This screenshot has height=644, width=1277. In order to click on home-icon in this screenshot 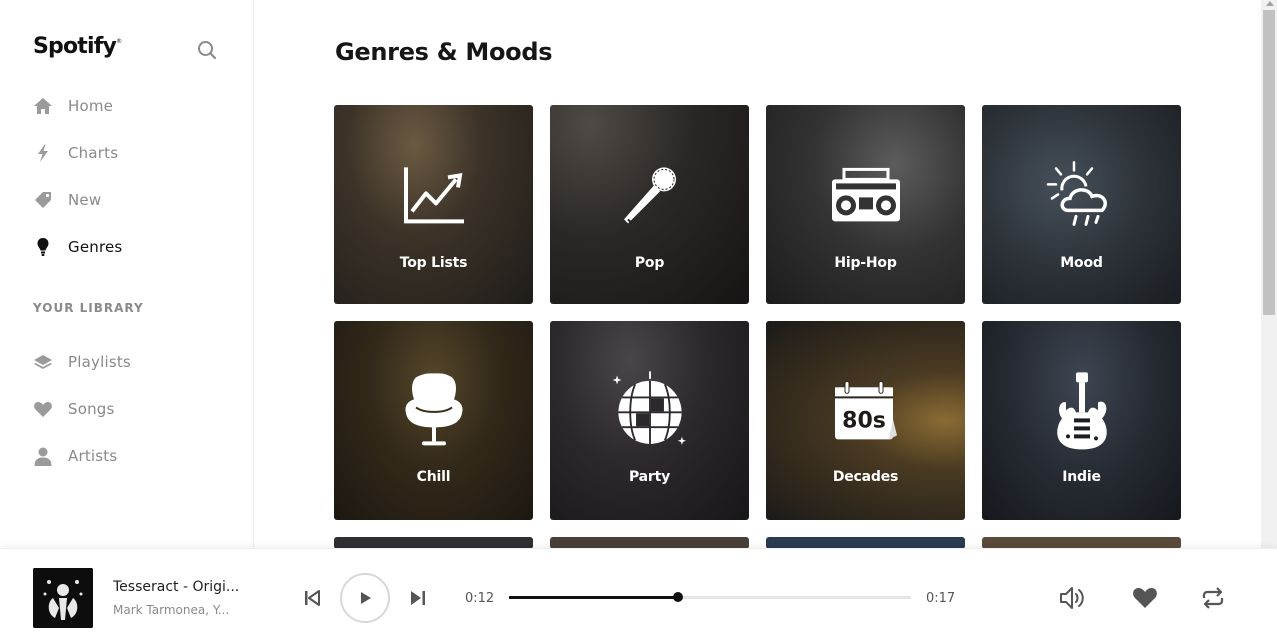, I will do `click(43, 106)`.